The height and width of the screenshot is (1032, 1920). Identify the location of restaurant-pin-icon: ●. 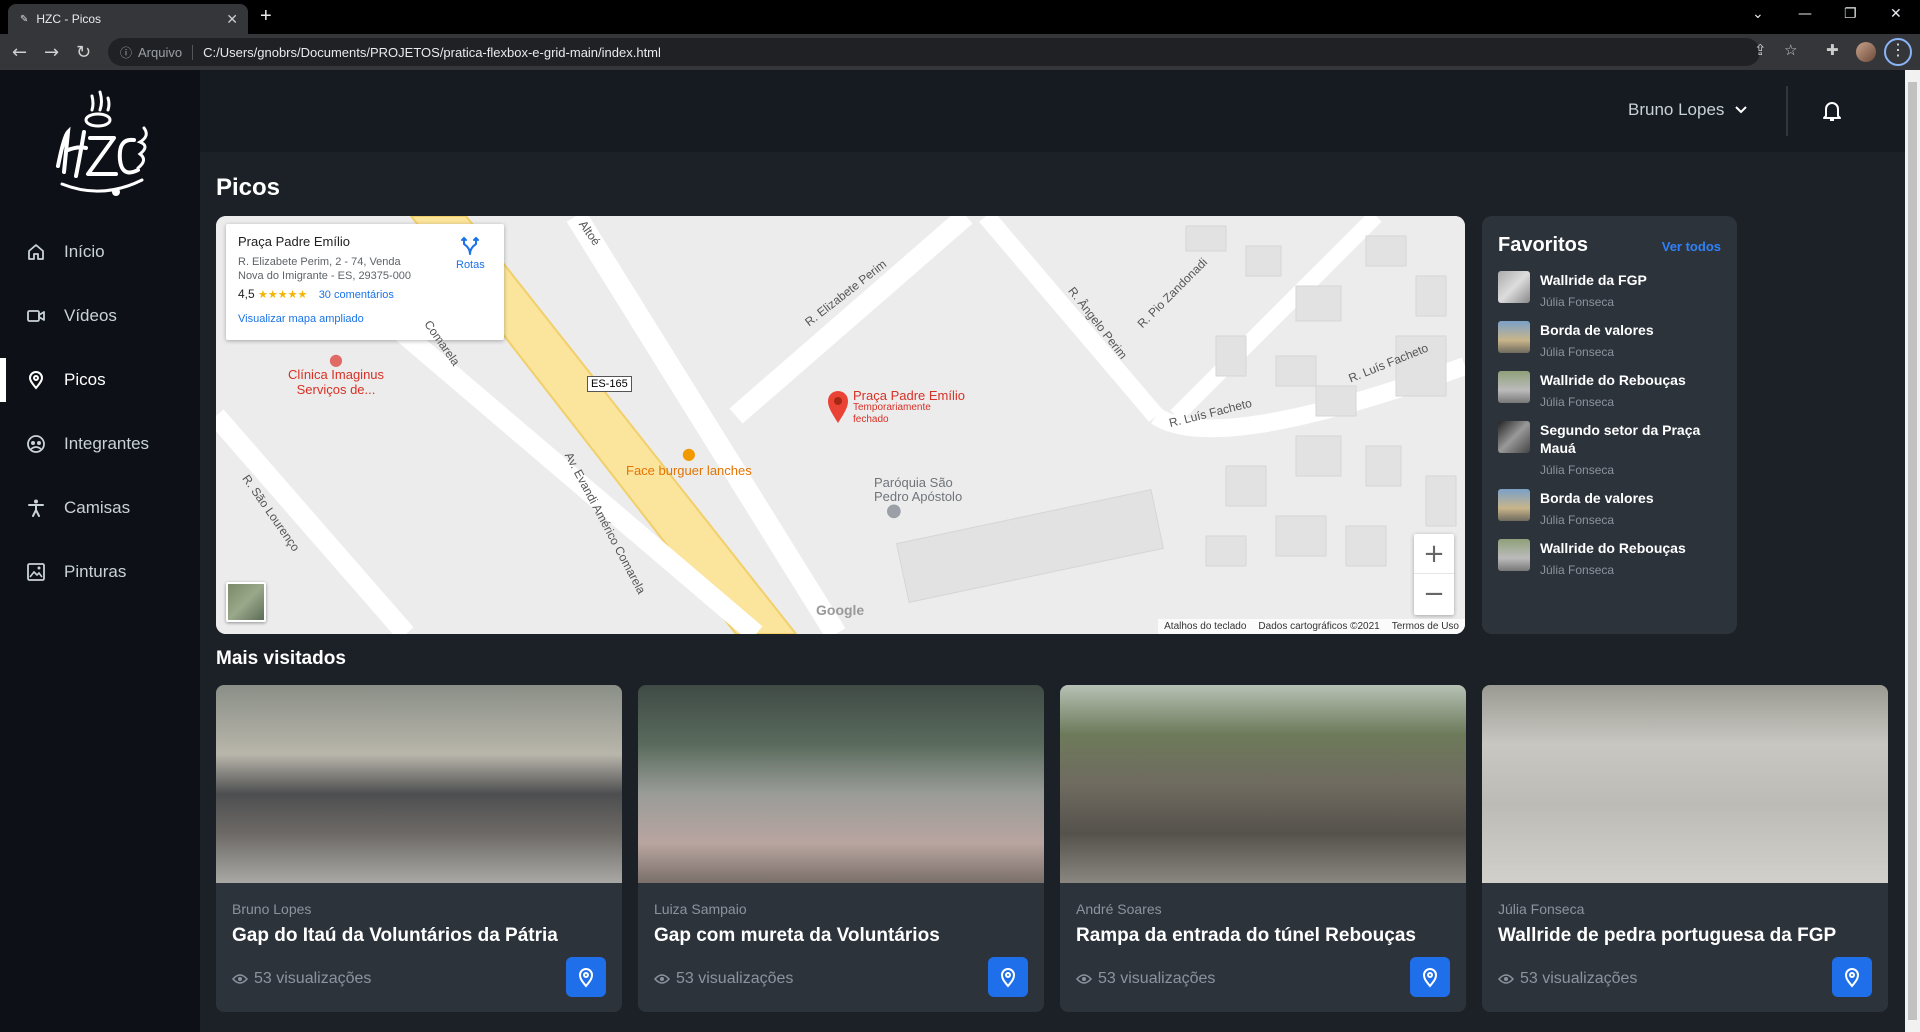
(688, 453).